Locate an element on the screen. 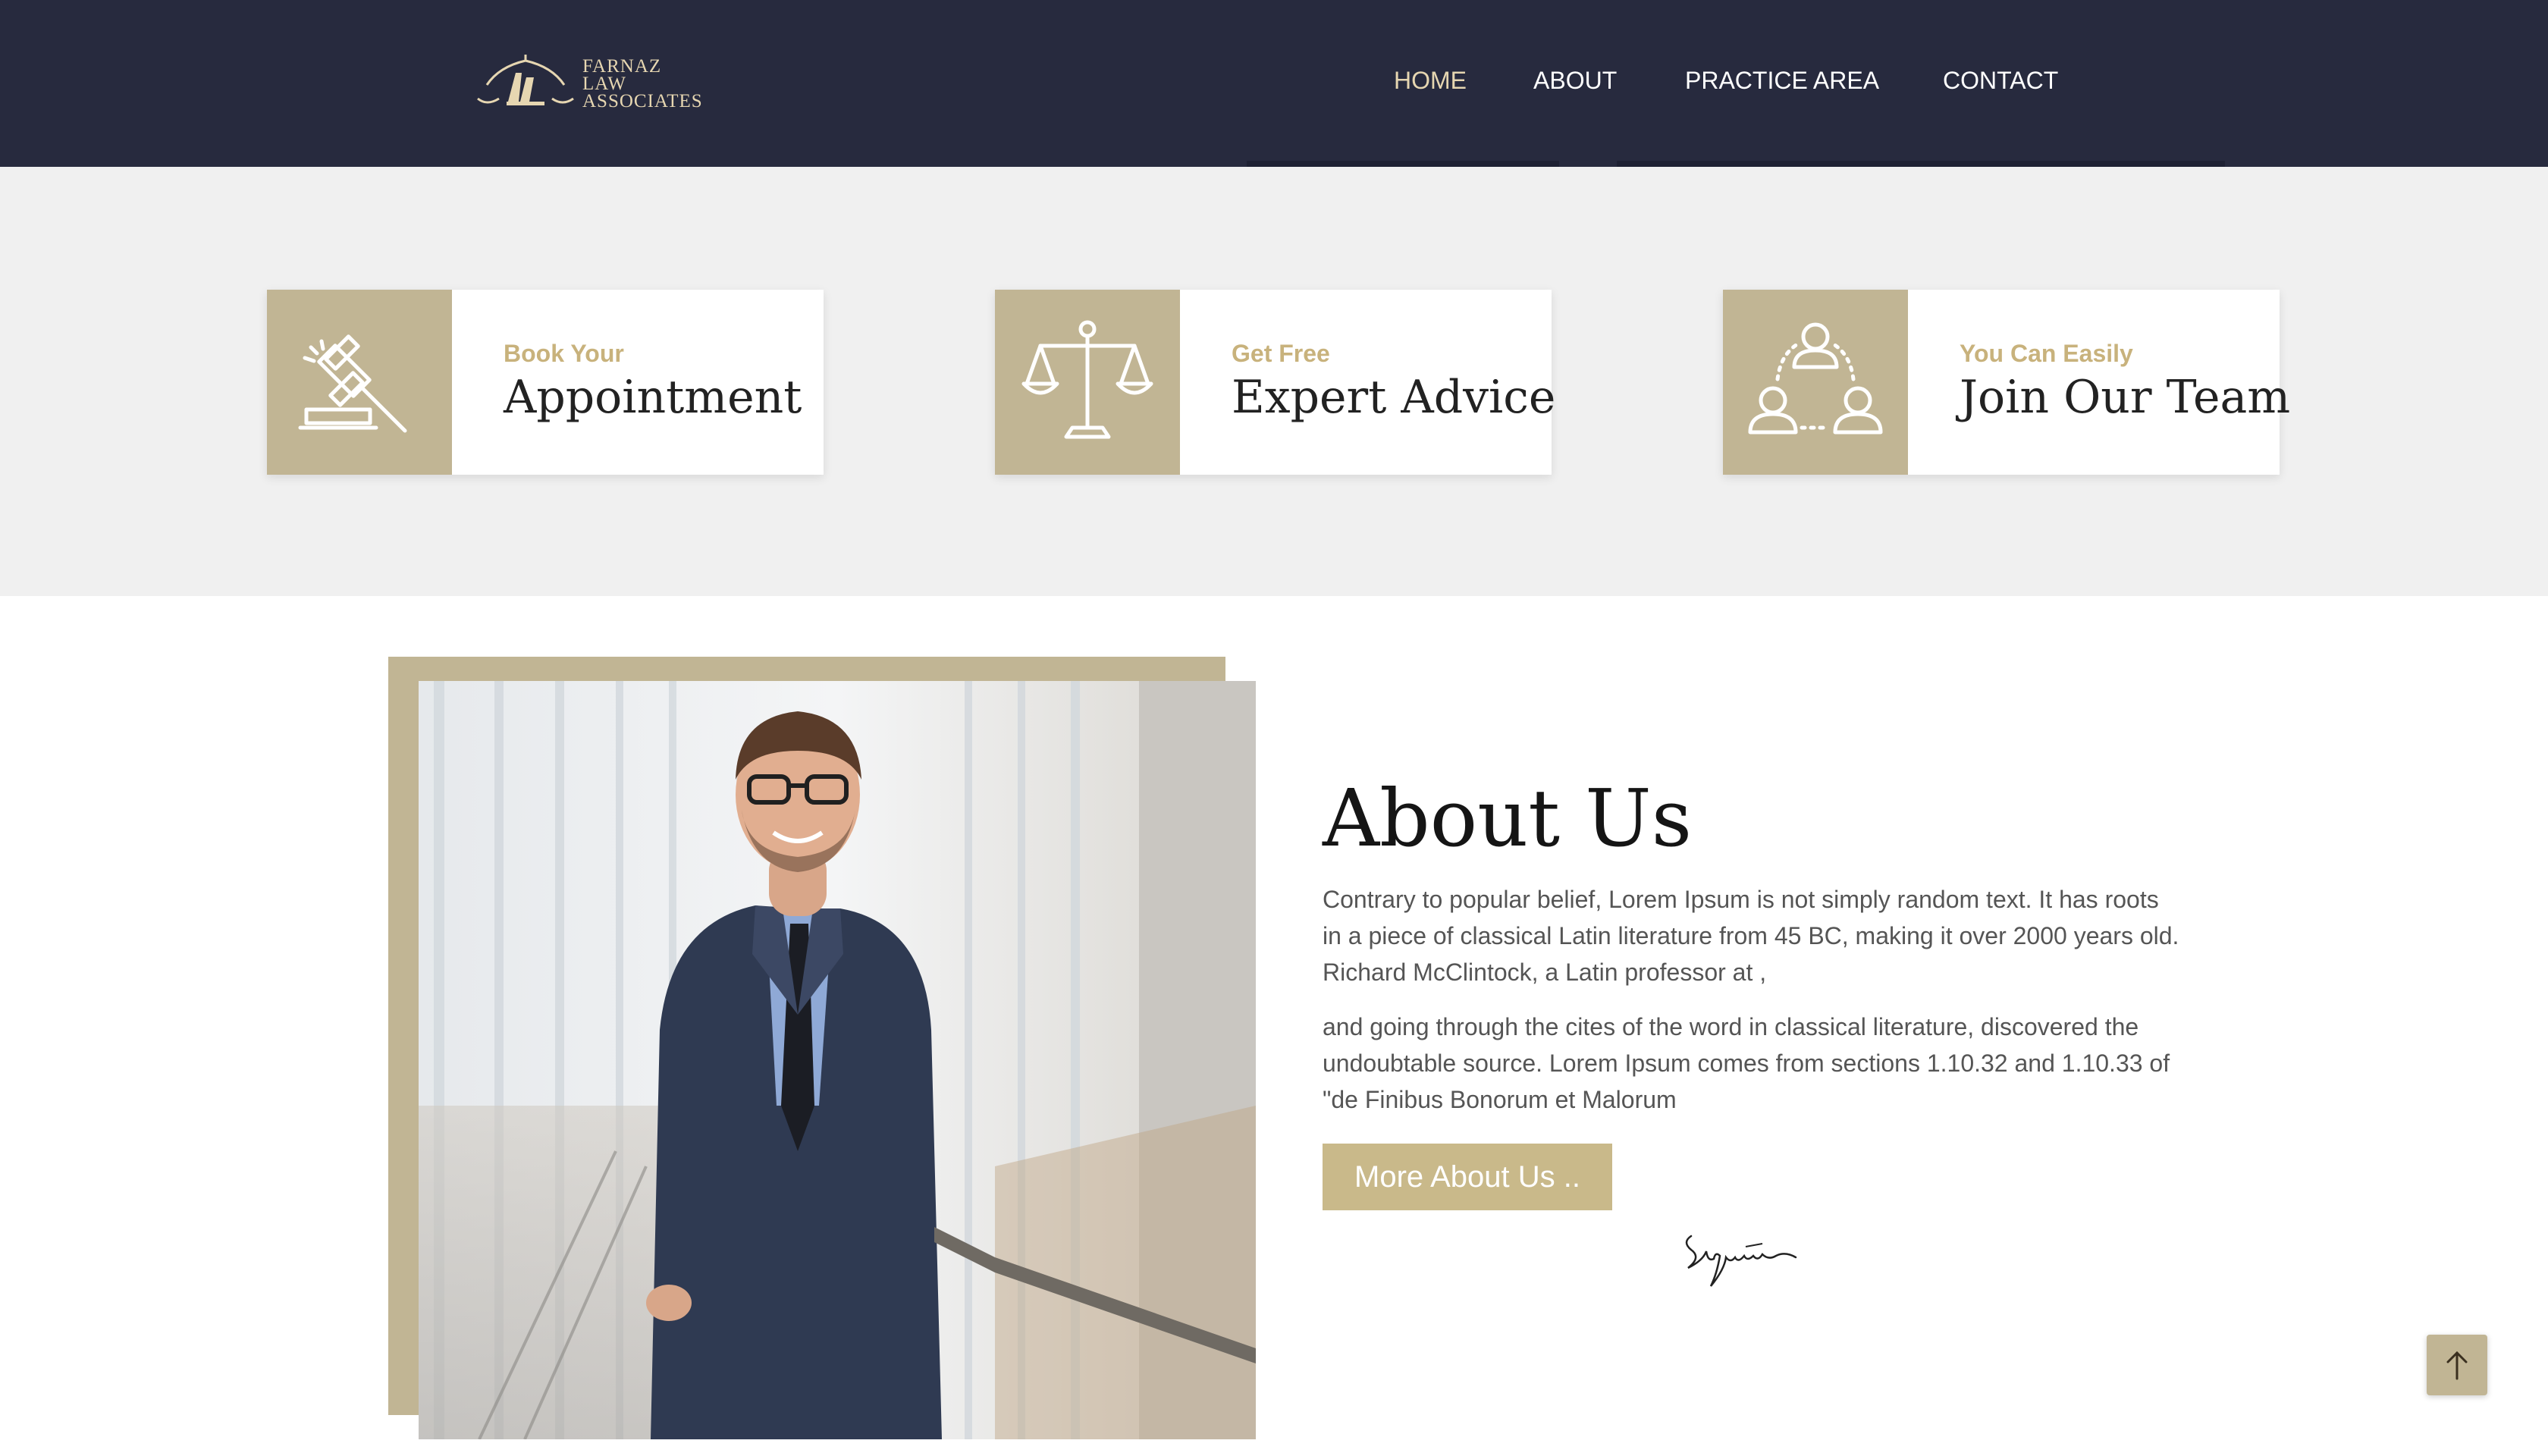 This screenshot has height=1456, width=2548. scales-icon is located at coordinates (1087, 379).